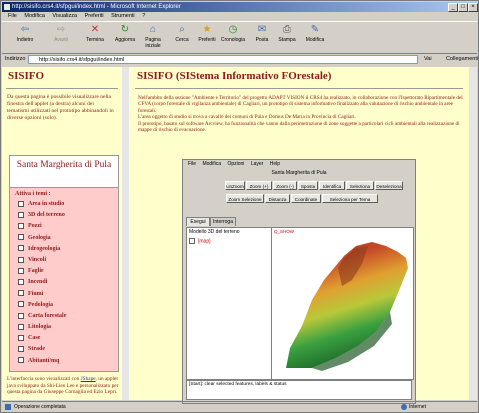  What do you see at coordinates (287, 38) in the screenshot?
I see `print-button: ⎙ Stampa` at bounding box center [287, 38].